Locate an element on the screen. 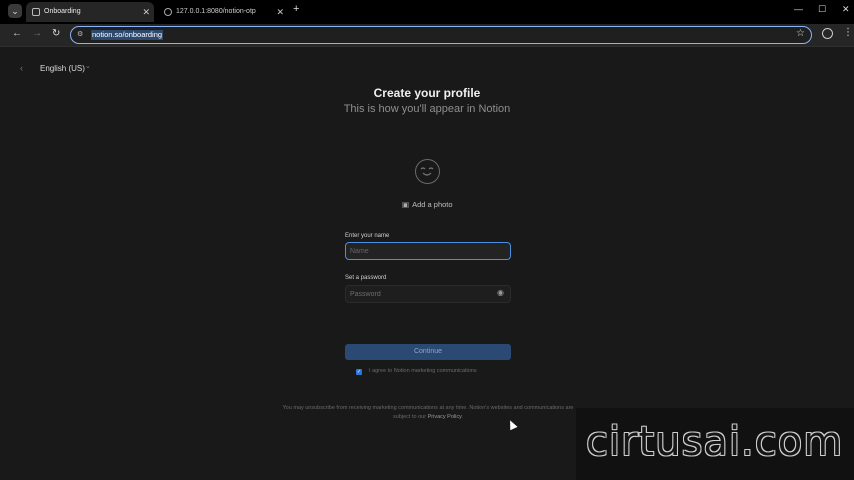  tab-title: 127.0.0.1:8080/notion-otp is located at coordinates (216, 11).